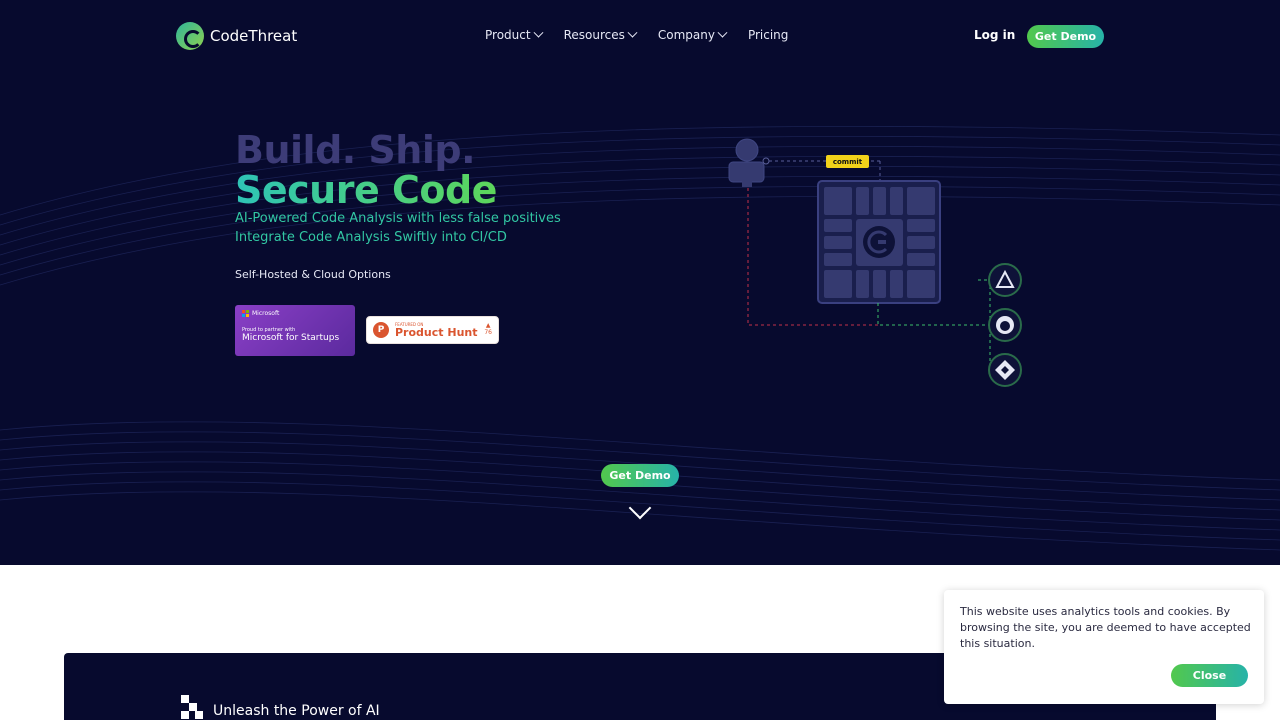 Image resolution: width=1280 pixels, height=720 pixels. Describe the element at coordinates (254, 36) in the screenshot. I see `brand-name: CodeThreat` at that location.